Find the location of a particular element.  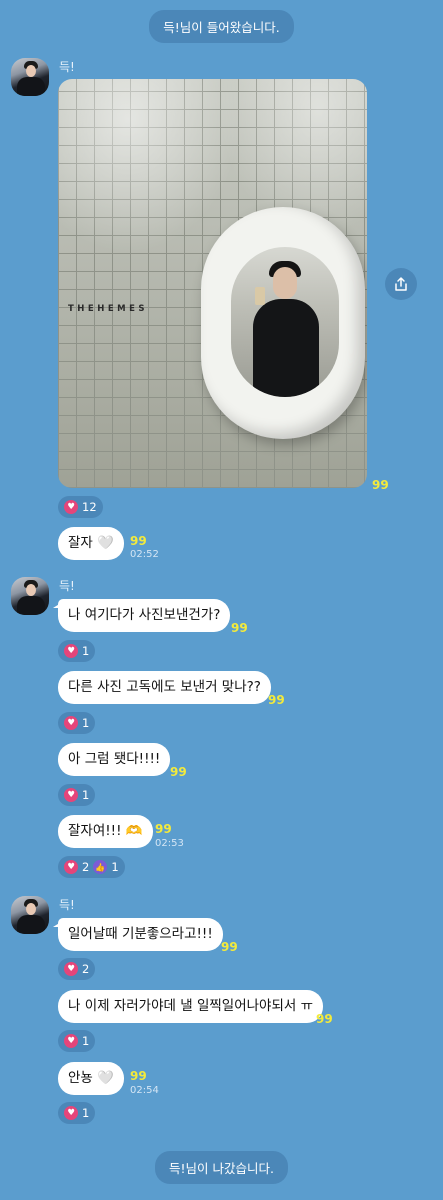

message-bubble: 안뇽 🤍 is located at coordinates (91, 1078).